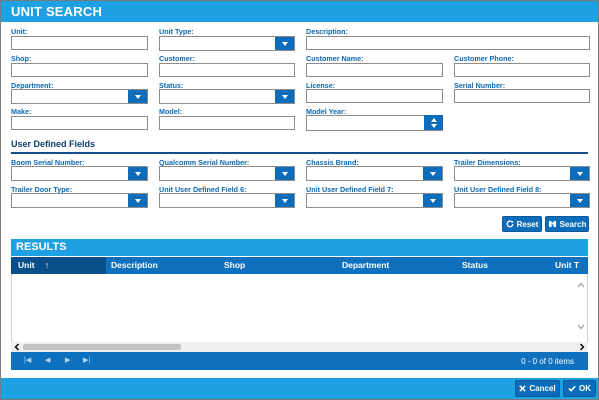 This screenshot has width=599, height=400. Describe the element at coordinates (47, 265) in the screenshot. I see `sort-arrow-icon: ↑` at that location.